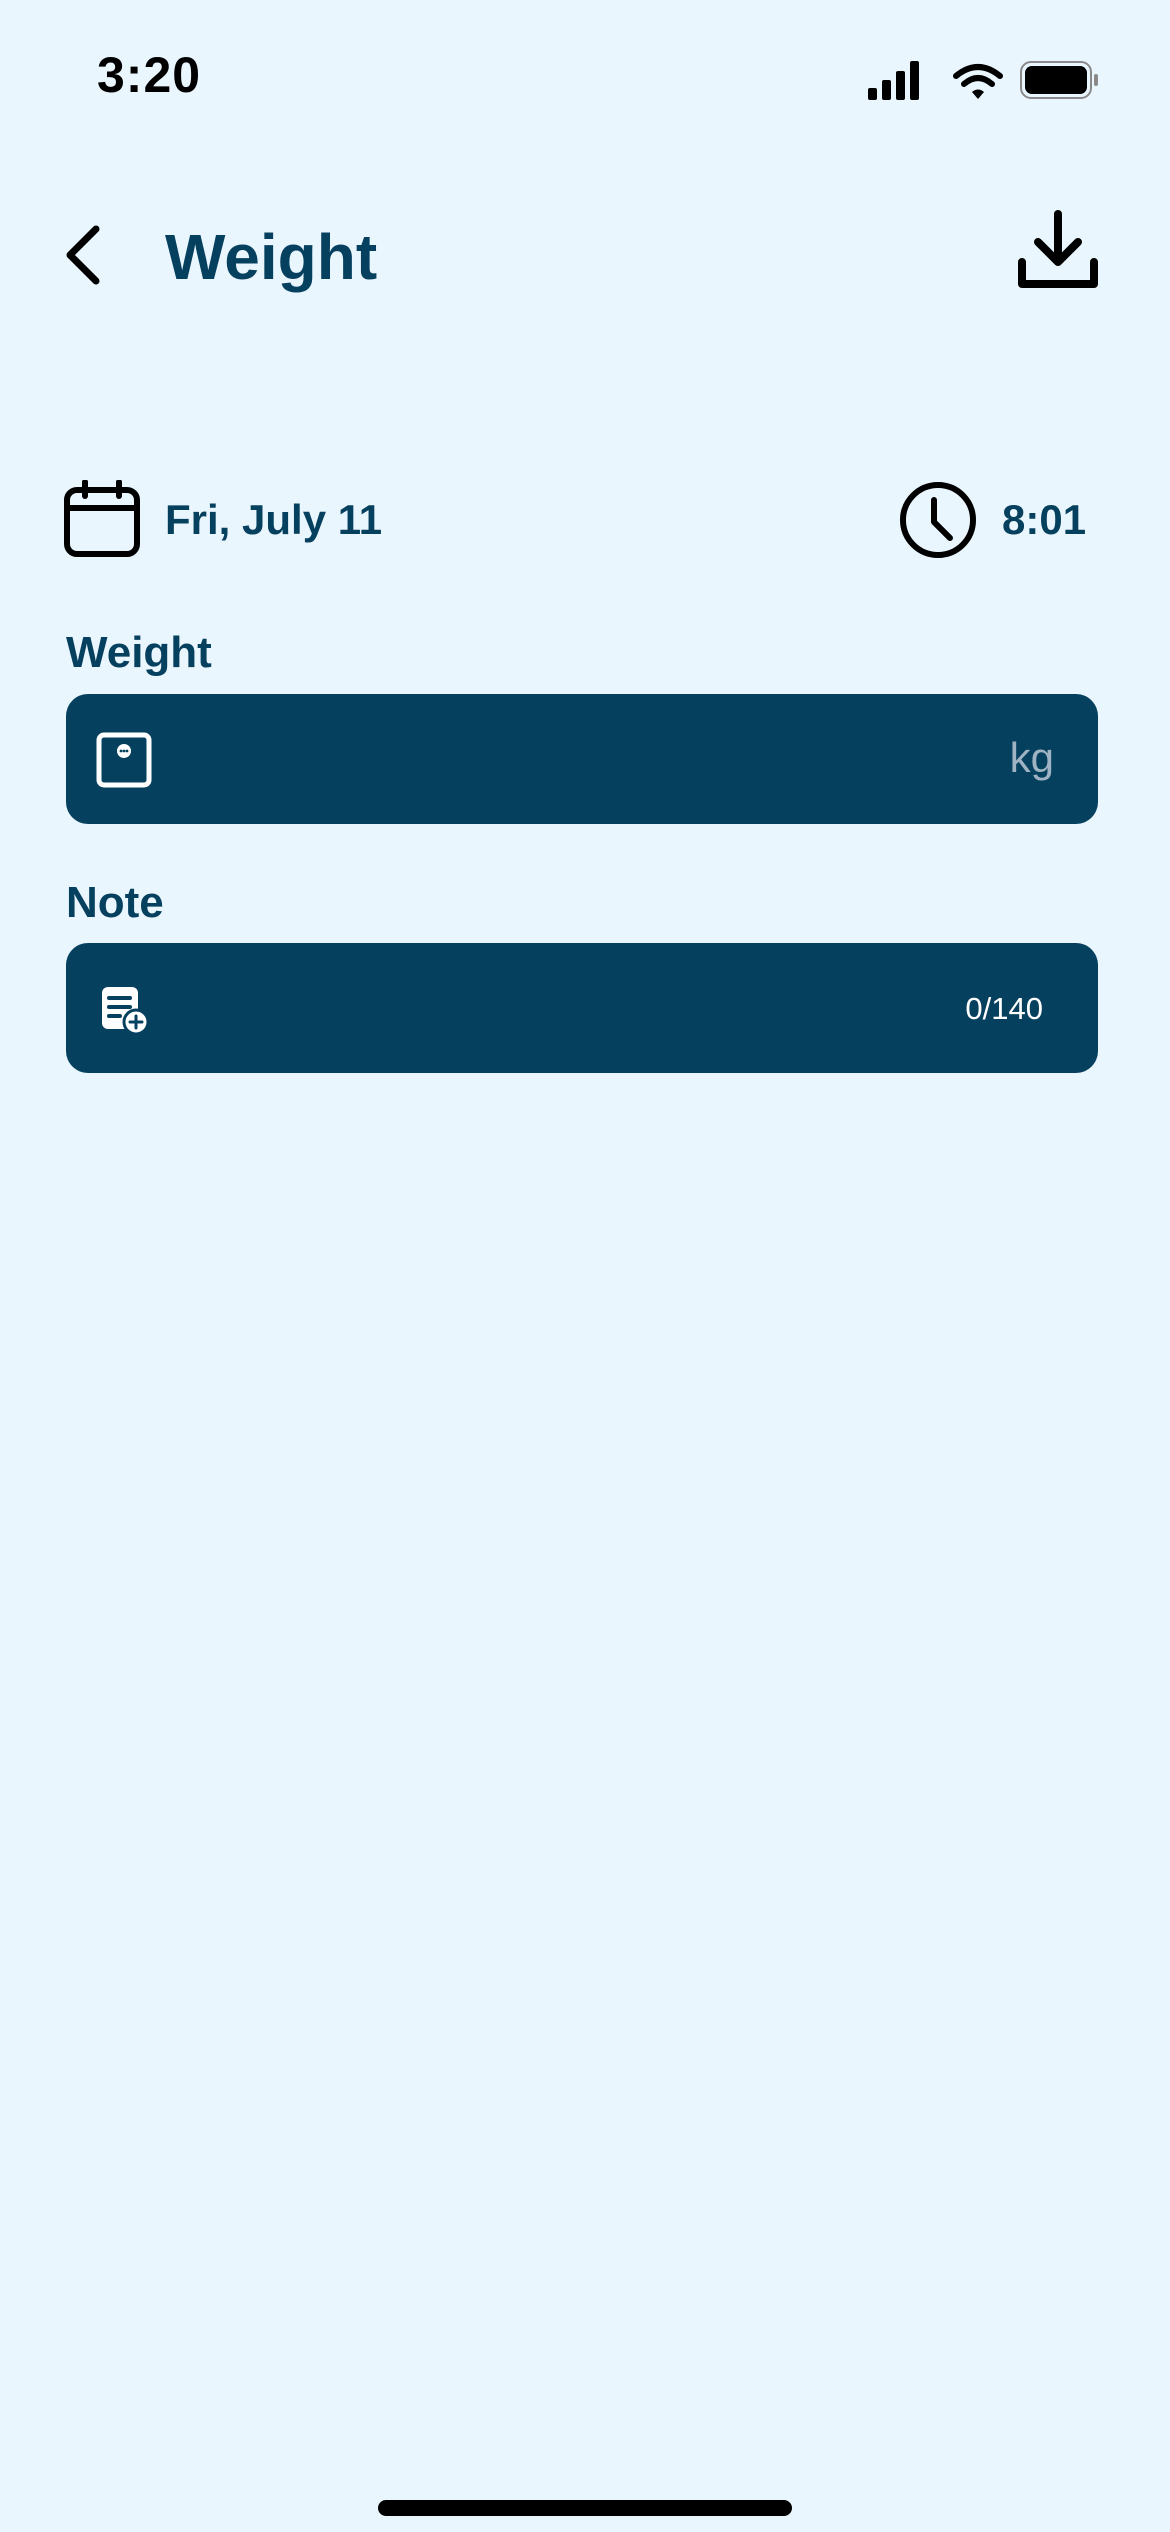 The image size is (1170, 2532). Describe the element at coordinates (102, 518) in the screenshot. I see `calendar-icon` at that location.